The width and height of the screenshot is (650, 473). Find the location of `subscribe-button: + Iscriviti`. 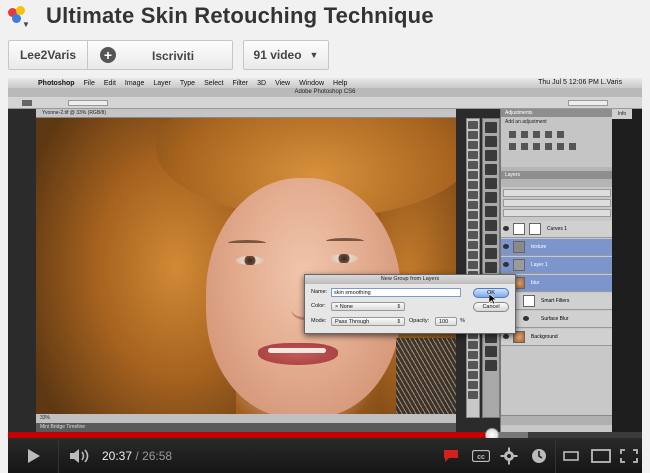

subscribe-button: + Iscriviti is located at coordinates (160, 55).